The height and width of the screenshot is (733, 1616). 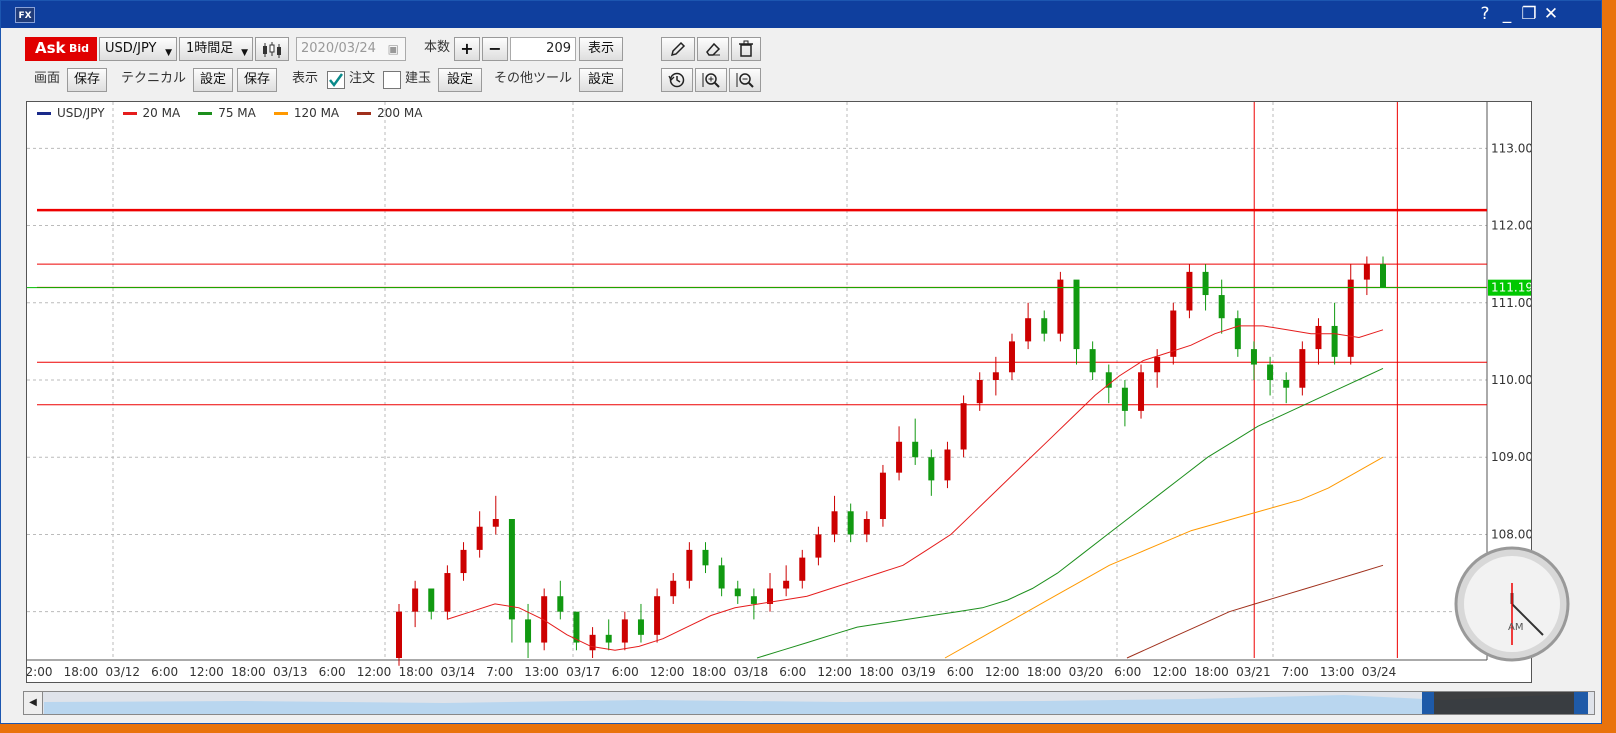 I want to click on trash-icon, so click(x=746, y=48).